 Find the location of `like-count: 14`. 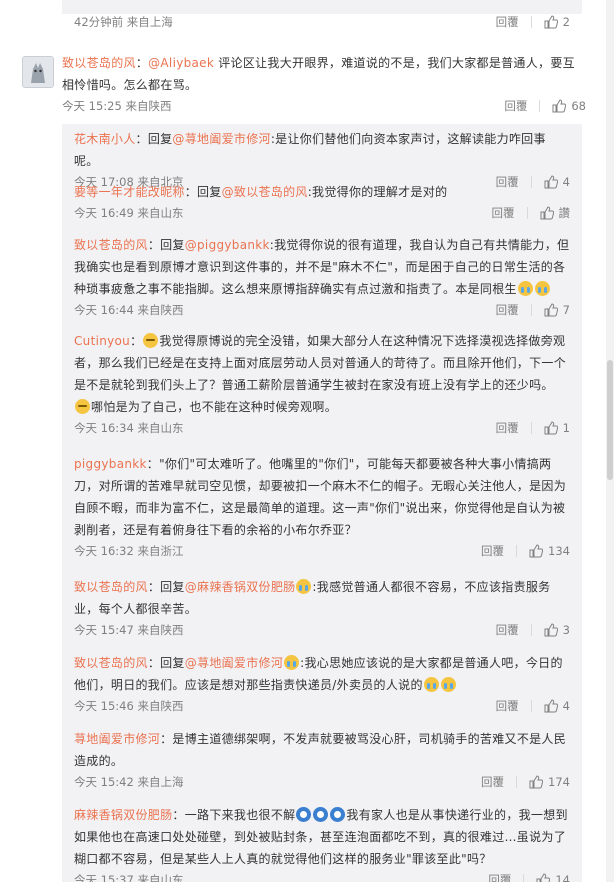

like-count: 14 is located at coordinates (562, 877).